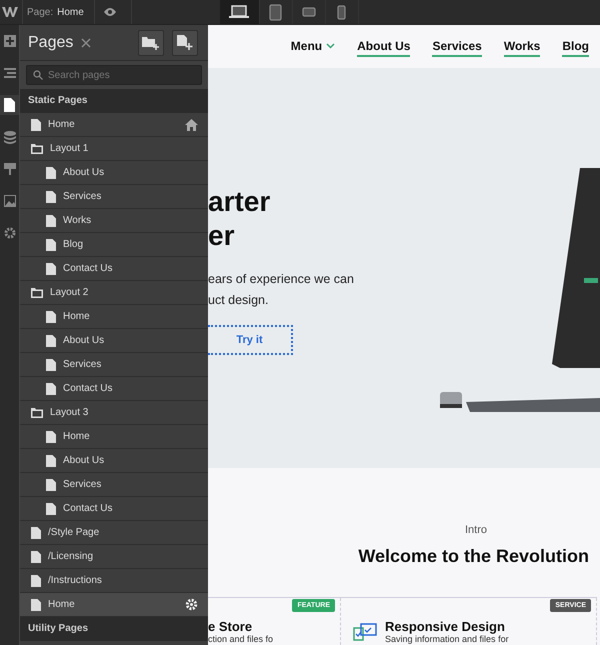 This screenshot has width=600, height=645. Describe the element at coordinates (70, 292) in the screenshot. I see `page-name: Layout 2` at that location.